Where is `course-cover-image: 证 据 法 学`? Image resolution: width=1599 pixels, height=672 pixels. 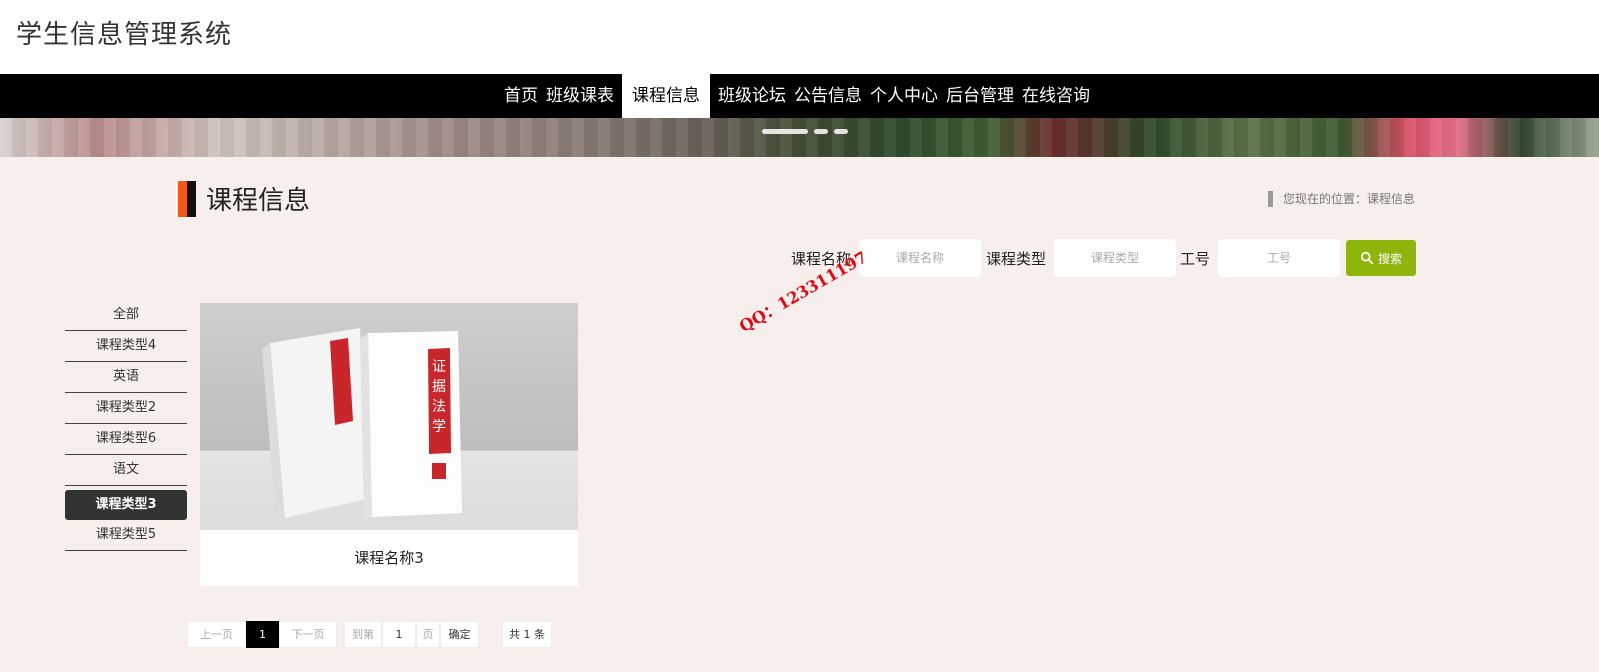
course-cover-image: 证 据 法 学 is located at coordinates (389, 416).